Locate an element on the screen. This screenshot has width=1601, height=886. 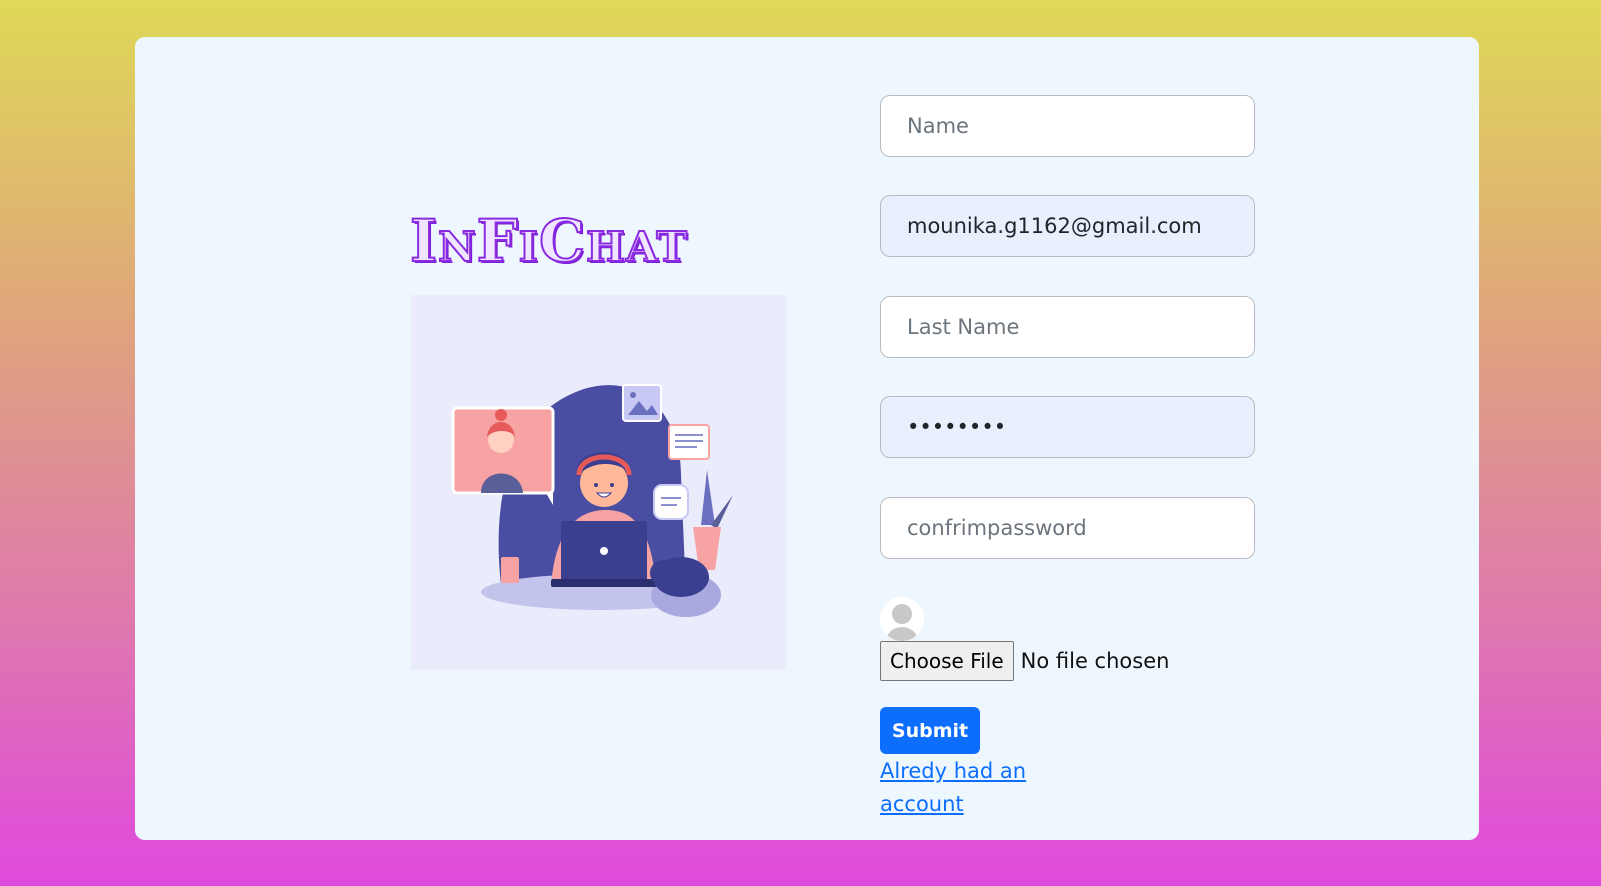
app-logo-title: InFiChat is located at coordinates (548, 241).